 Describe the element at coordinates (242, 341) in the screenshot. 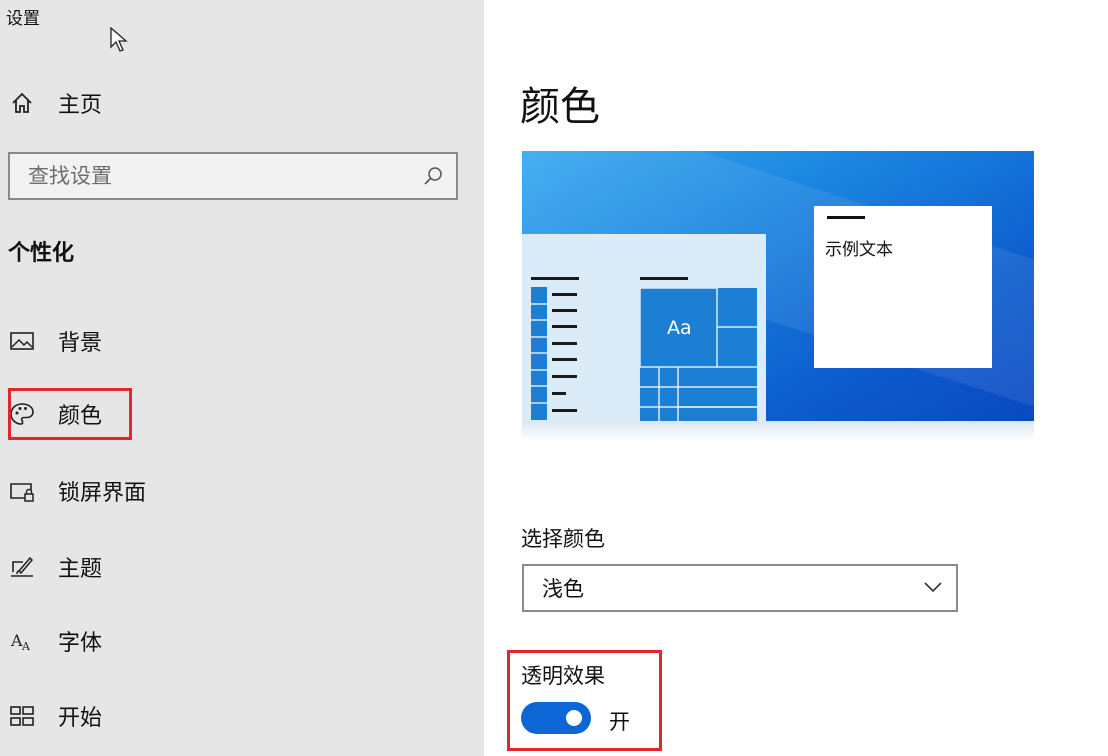

I see `sidebar-item-background: 背景` at that location.